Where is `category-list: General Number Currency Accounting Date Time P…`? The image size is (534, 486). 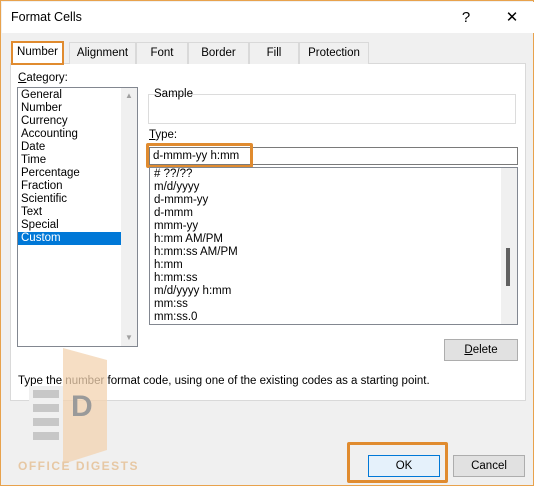 category-list: General Number Currency Accounting Date Time P… is located at coordinates (77, 217).